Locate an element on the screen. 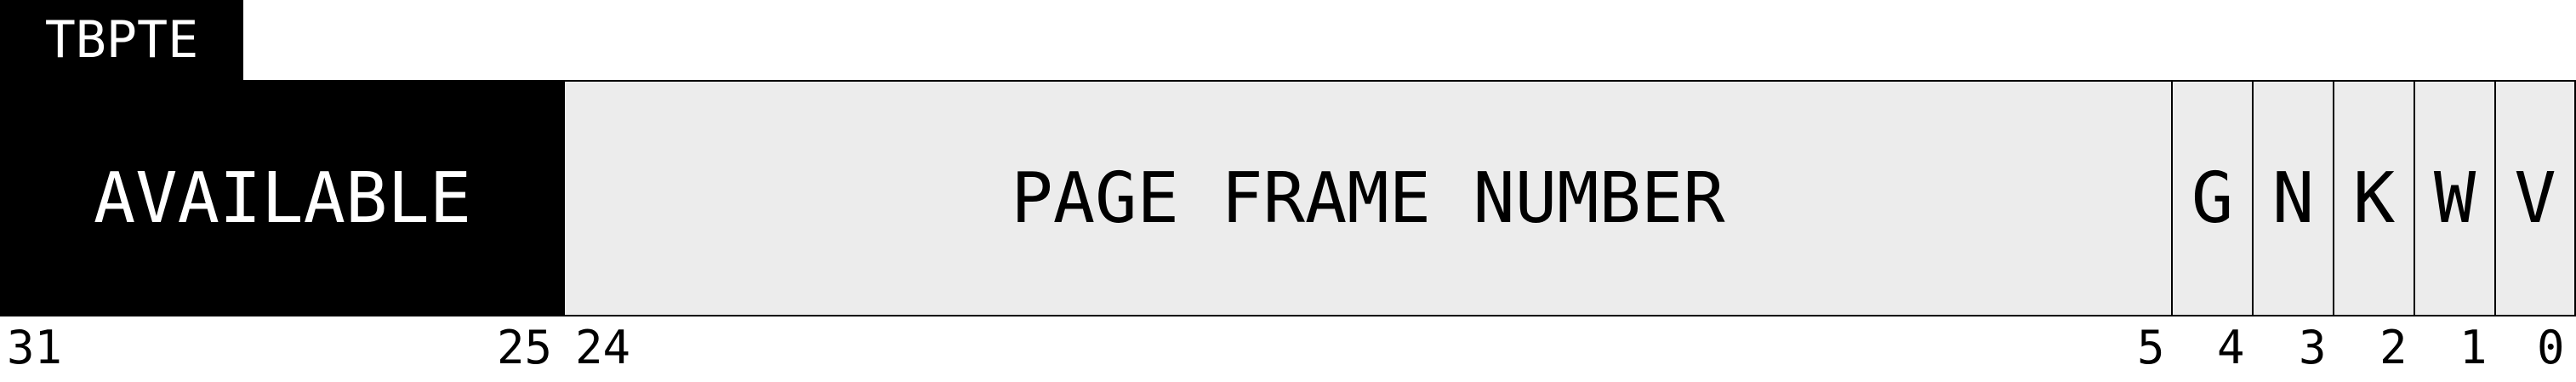  field-v-label: V is located at coordinates (2535, 198).